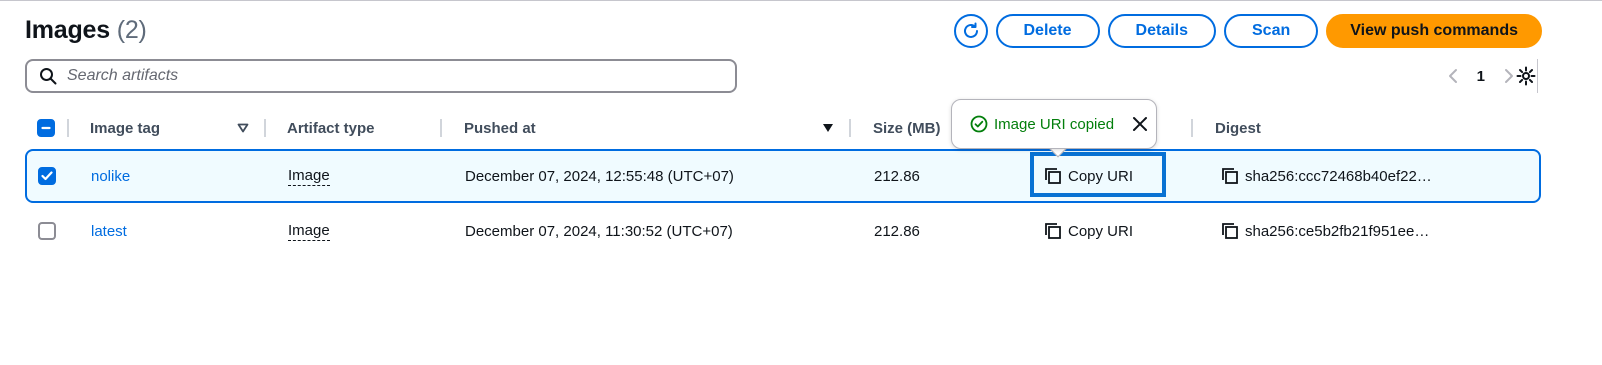 Image resolution: width=1602 pixels, height=365 pixels. Describe the element at coordinates (1453, 76) in the screenshot. I see `chevron-left-icon` at that location.